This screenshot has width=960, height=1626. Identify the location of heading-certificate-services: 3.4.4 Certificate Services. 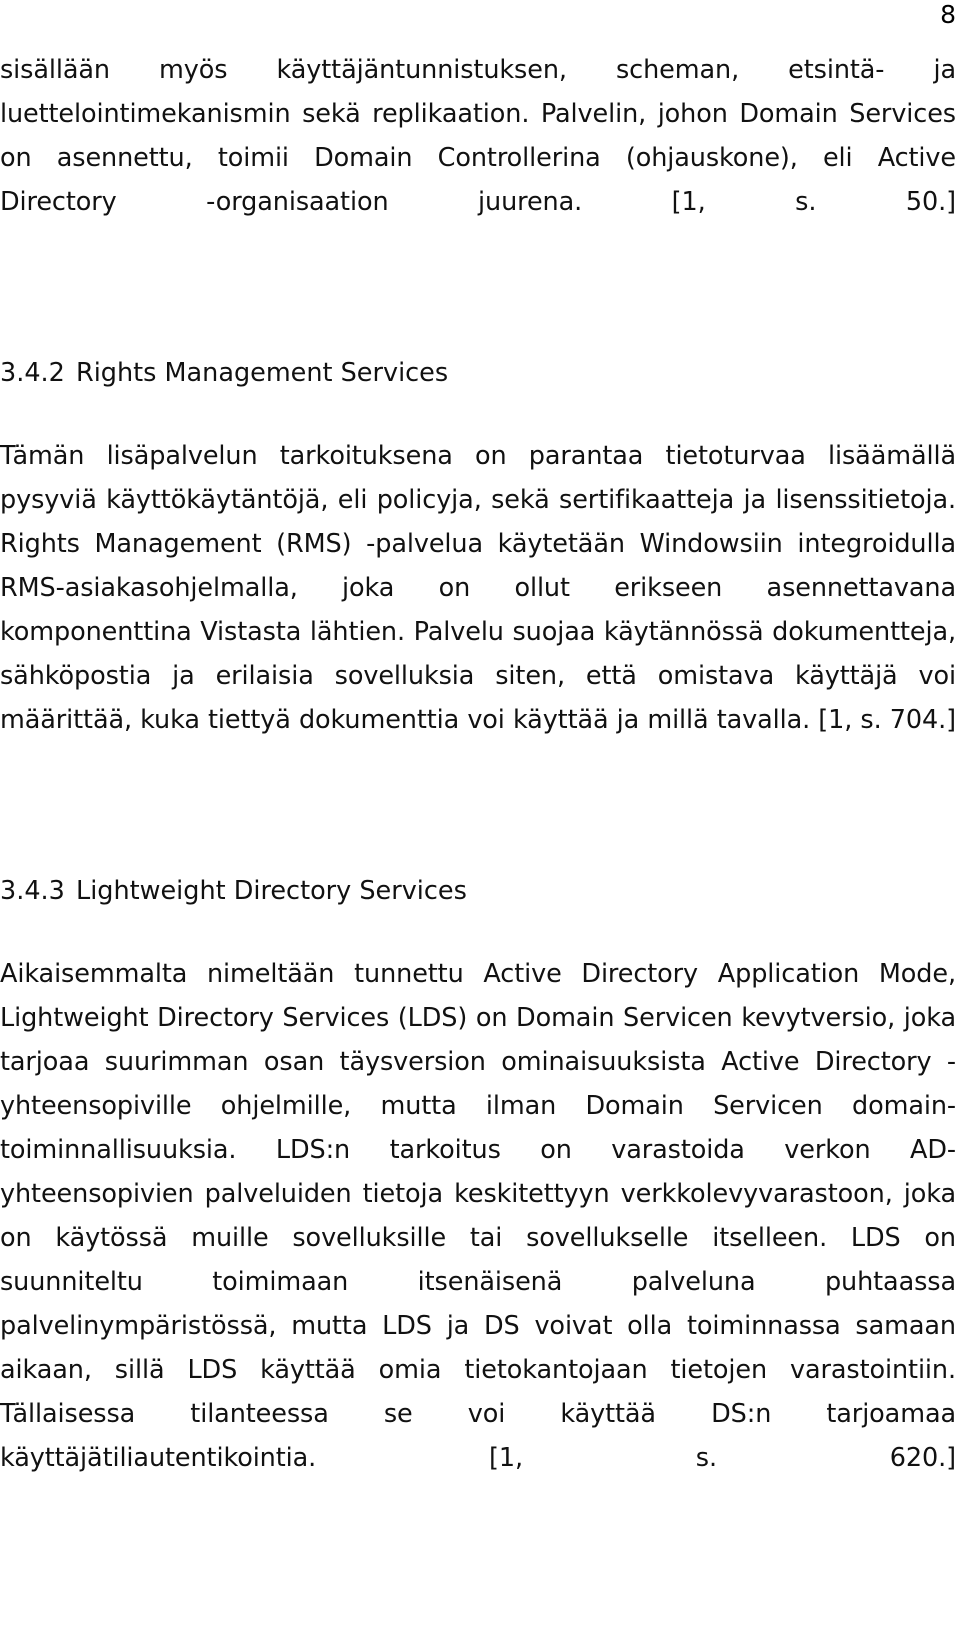
(478, 1623).